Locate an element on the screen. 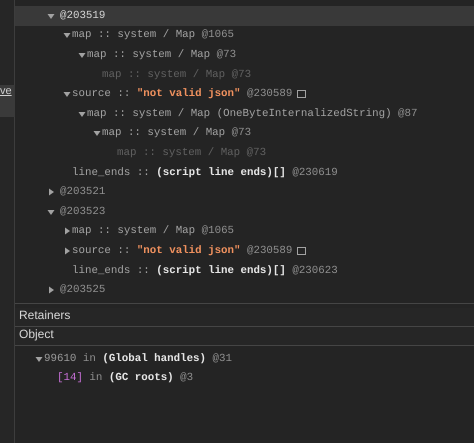  node-label: @203521 is located at coordinates (83, 192).